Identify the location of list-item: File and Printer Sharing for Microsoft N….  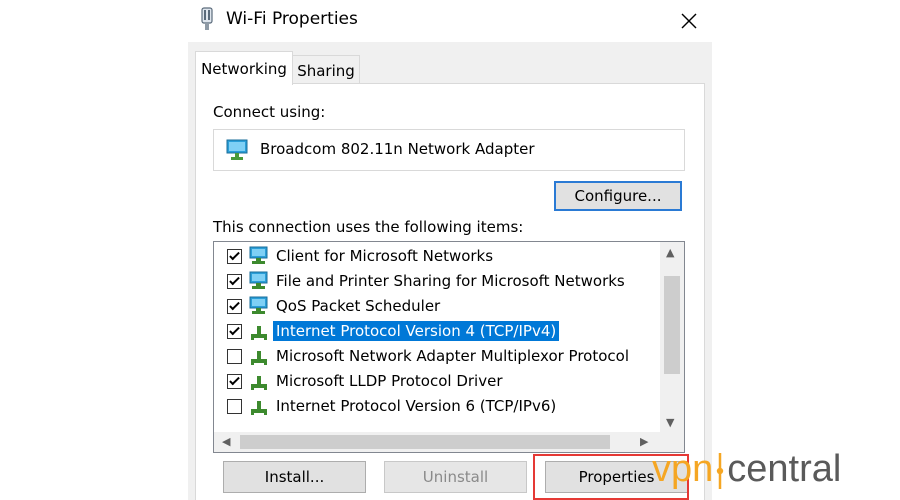
(434, 281).